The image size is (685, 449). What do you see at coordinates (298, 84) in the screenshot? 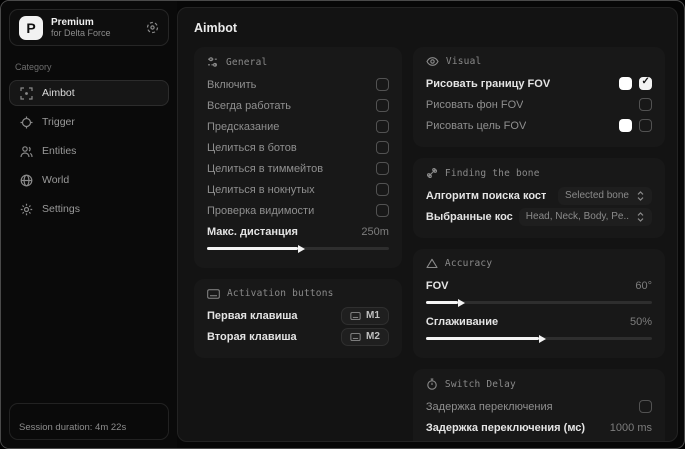
I see `toggle-row: Включить` at bounding box center [298, 84].